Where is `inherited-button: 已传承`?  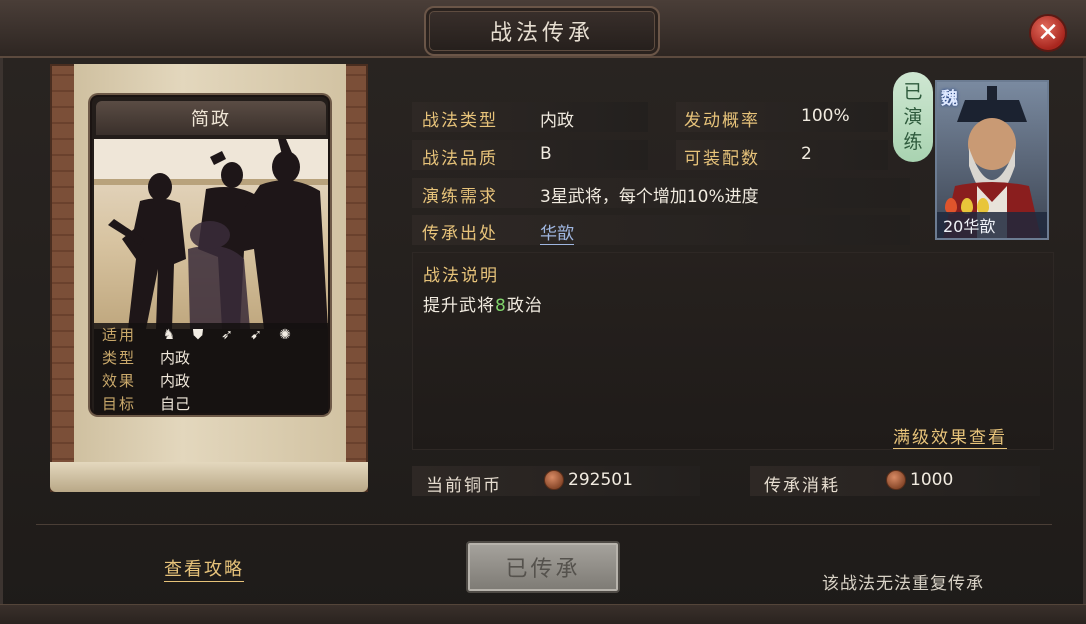
inherited-button: 已传承 is located at coordinates (543, 567).